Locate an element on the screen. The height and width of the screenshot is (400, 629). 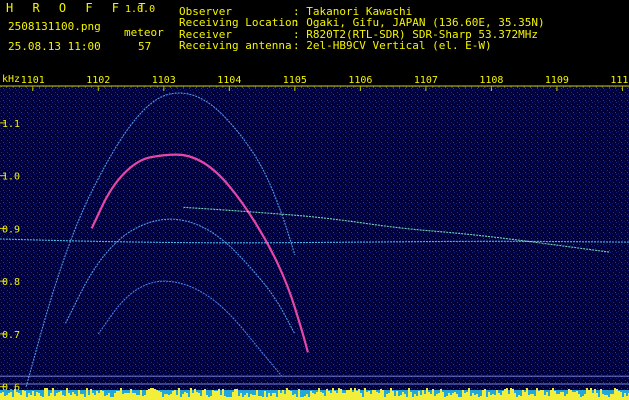
x-tick-label: 1109 is located at coordinates (557, 80).